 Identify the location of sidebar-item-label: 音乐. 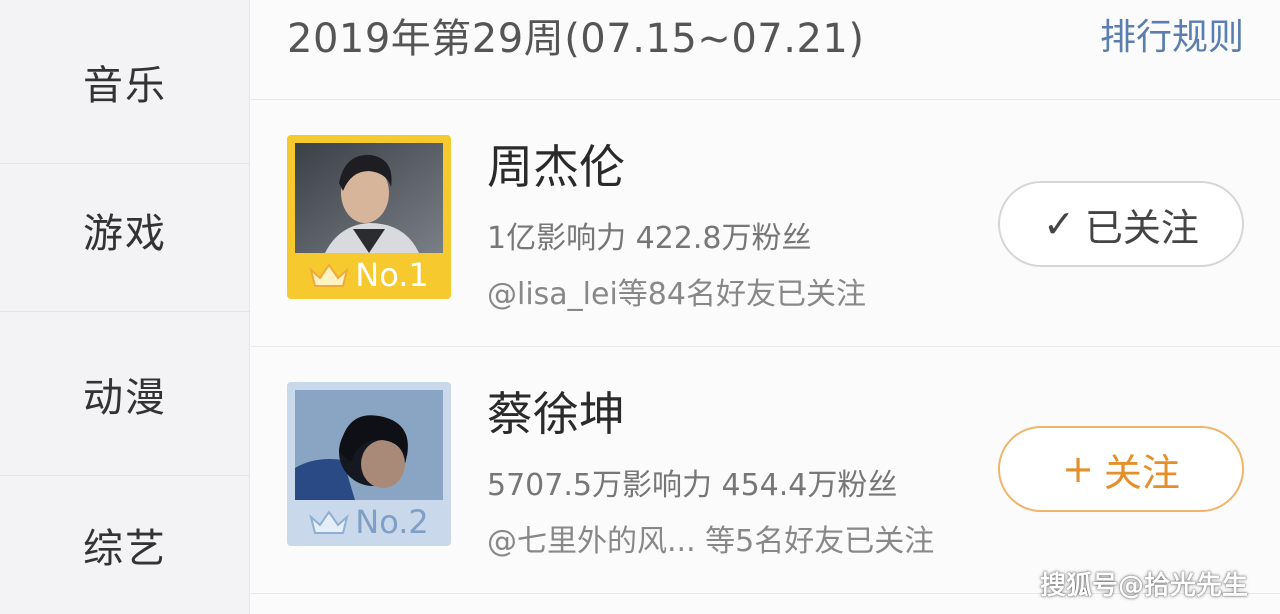
(125, 85).